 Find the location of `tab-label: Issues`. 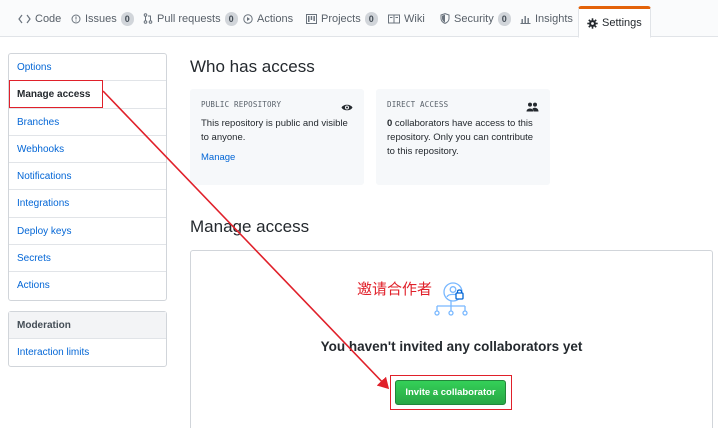

tab-label: Issues is located at coordinates (101, 18).